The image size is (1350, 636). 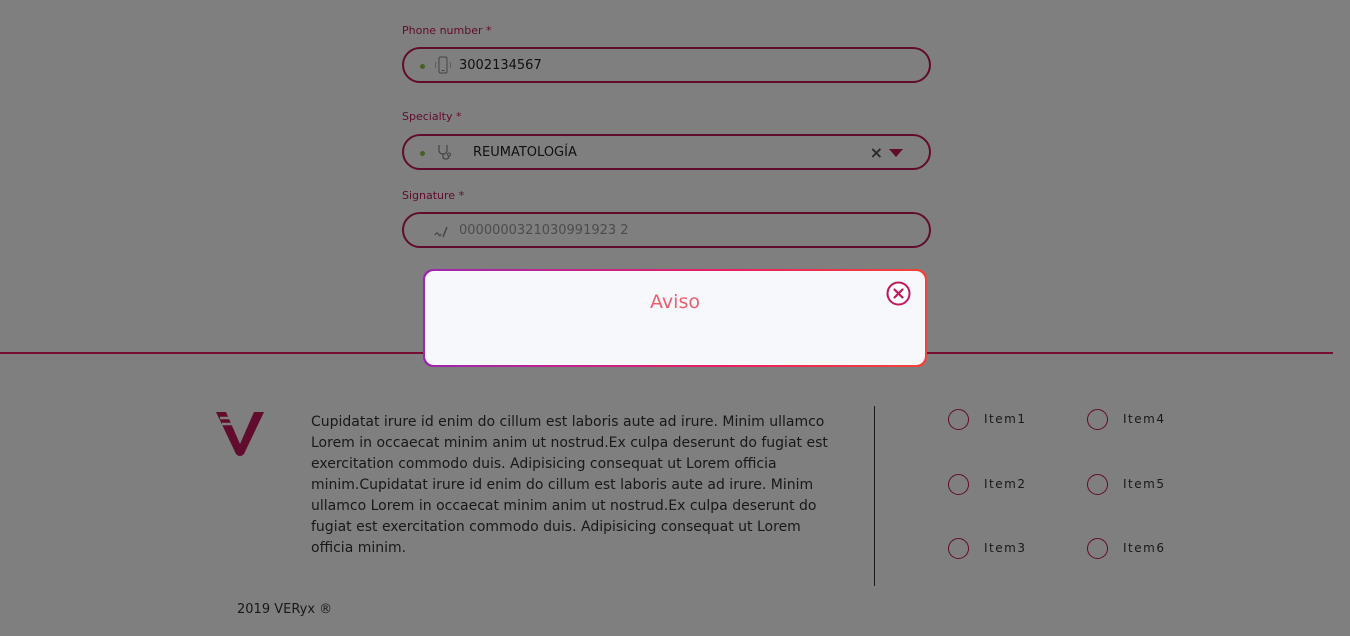 I want to click on modal-body: Aviso, so click(x=675, y=318).